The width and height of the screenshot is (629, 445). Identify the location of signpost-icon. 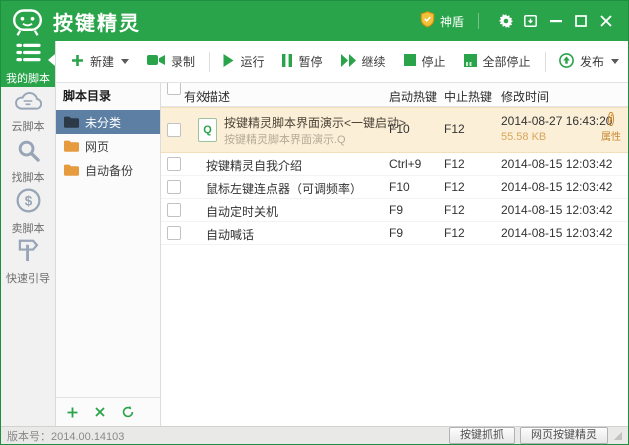
(28, 252).